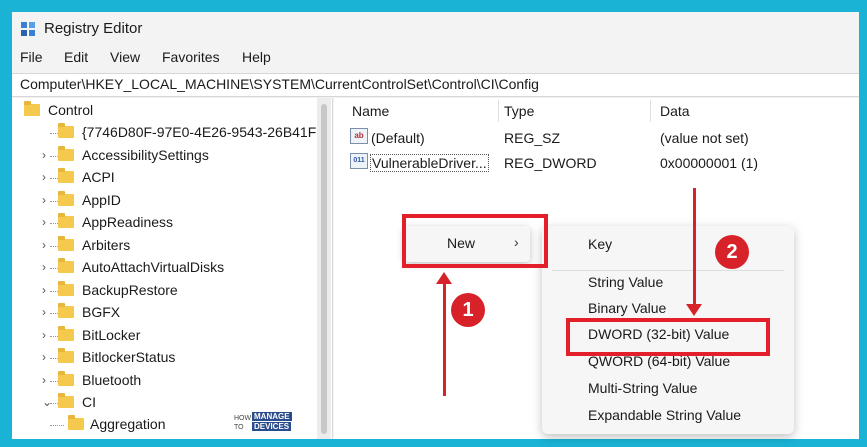 This screenshot has height=447, width=867. What do you see at coordinates (164, 336) in the screenshot?
I see `tree-item: › BitLocker` at bounding box center [164, 336].